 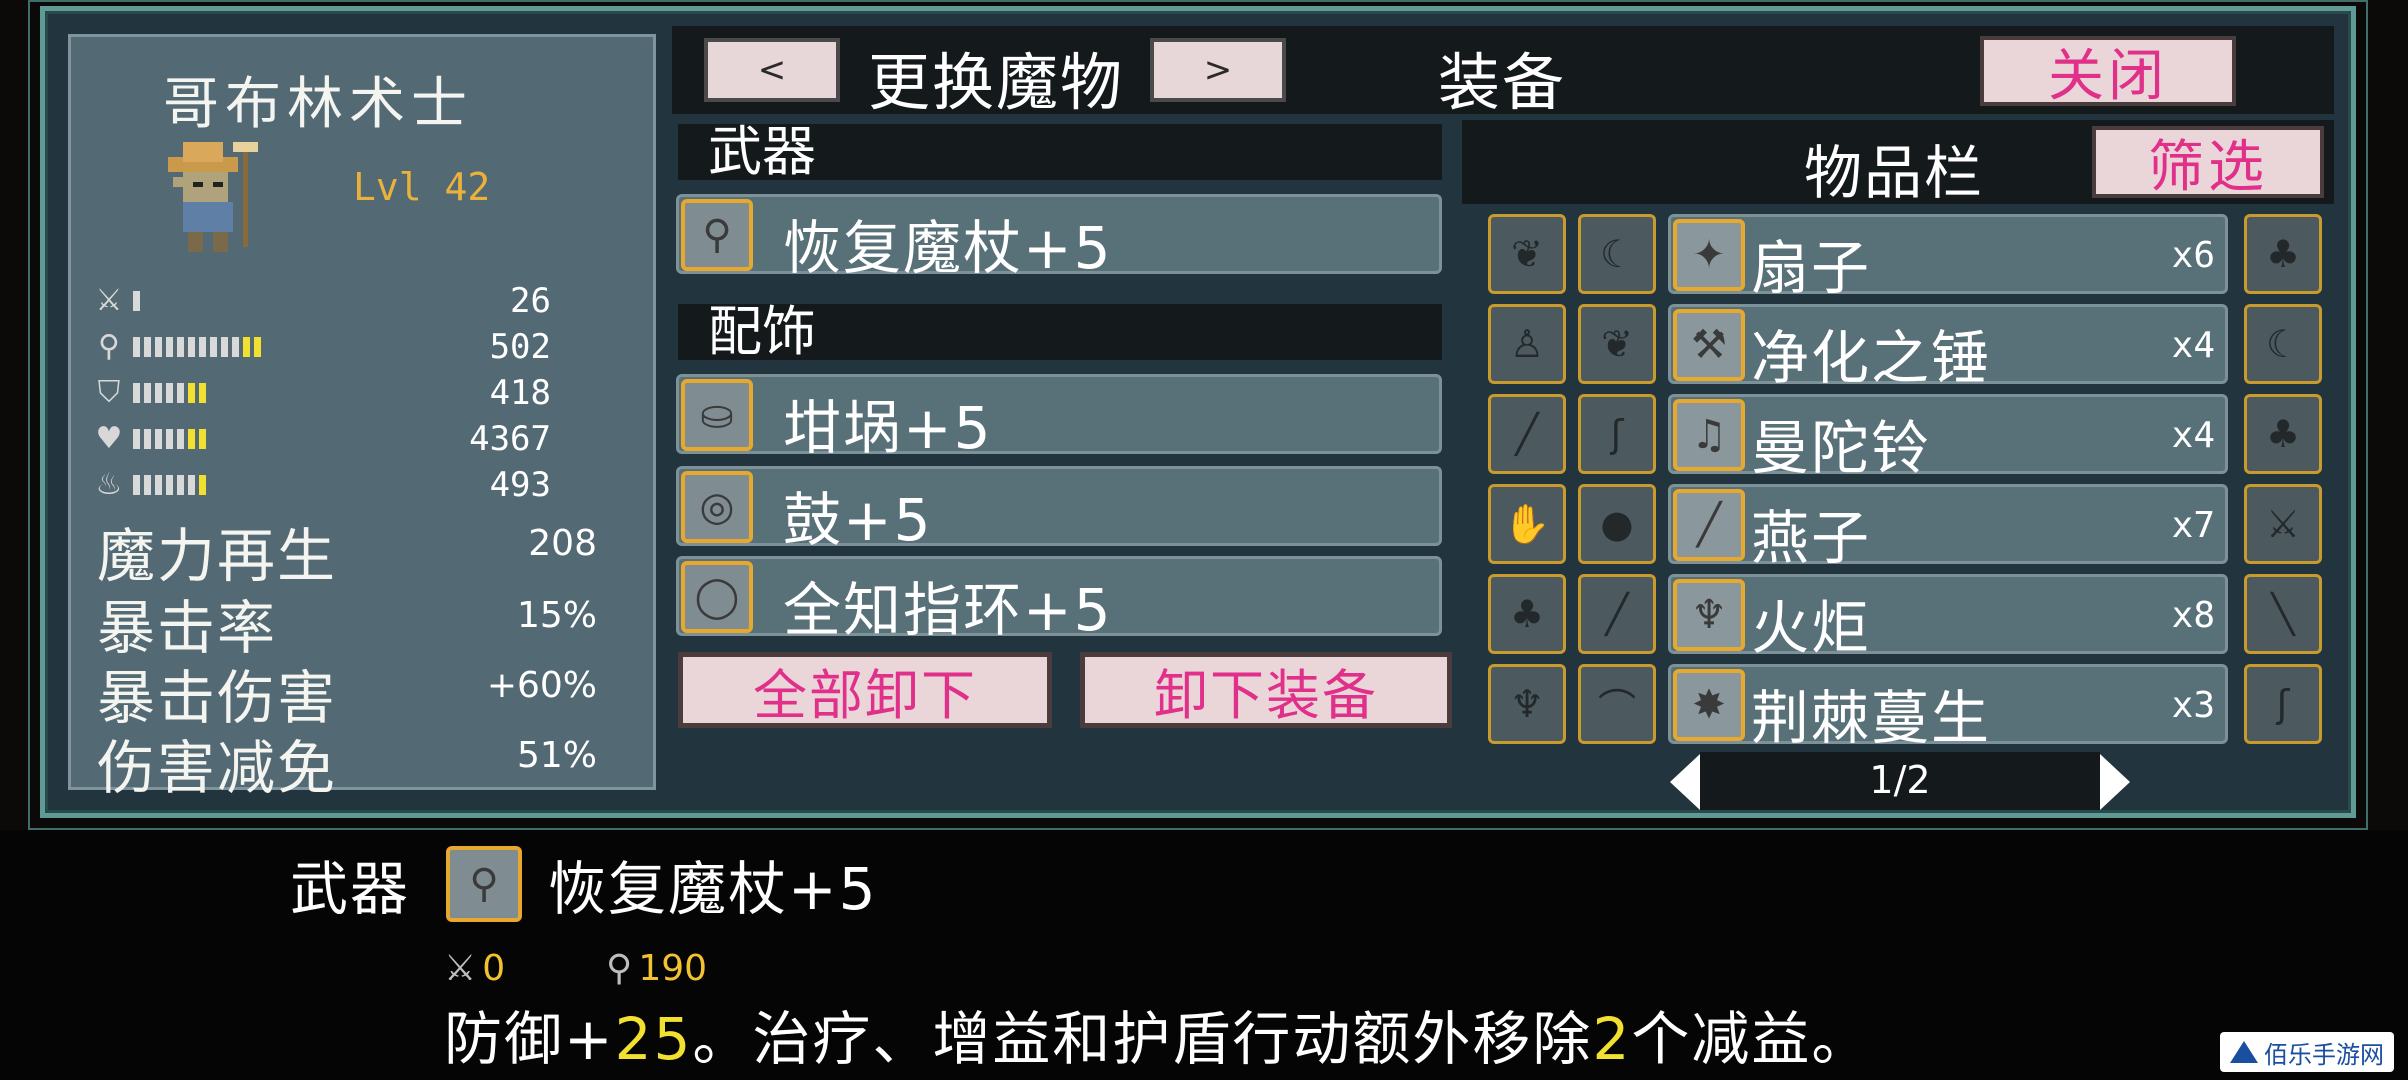 I want to click on stat-damage-reduction: 伤害减免 51%, so click(x=347, y=761).